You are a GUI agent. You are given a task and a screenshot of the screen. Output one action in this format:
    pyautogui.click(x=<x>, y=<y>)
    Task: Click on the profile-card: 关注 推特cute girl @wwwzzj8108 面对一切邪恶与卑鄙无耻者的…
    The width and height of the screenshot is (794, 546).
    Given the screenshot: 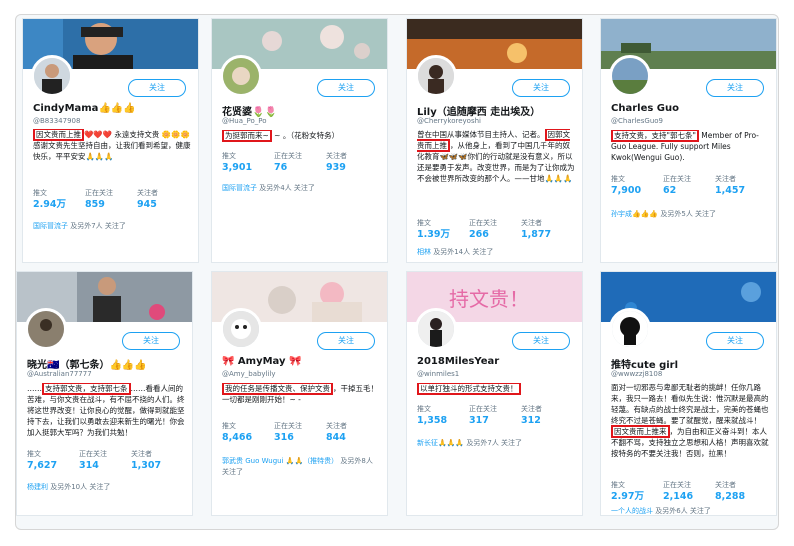 What is the action you would take?
    pyautogui.click(x=688, y=393)
    